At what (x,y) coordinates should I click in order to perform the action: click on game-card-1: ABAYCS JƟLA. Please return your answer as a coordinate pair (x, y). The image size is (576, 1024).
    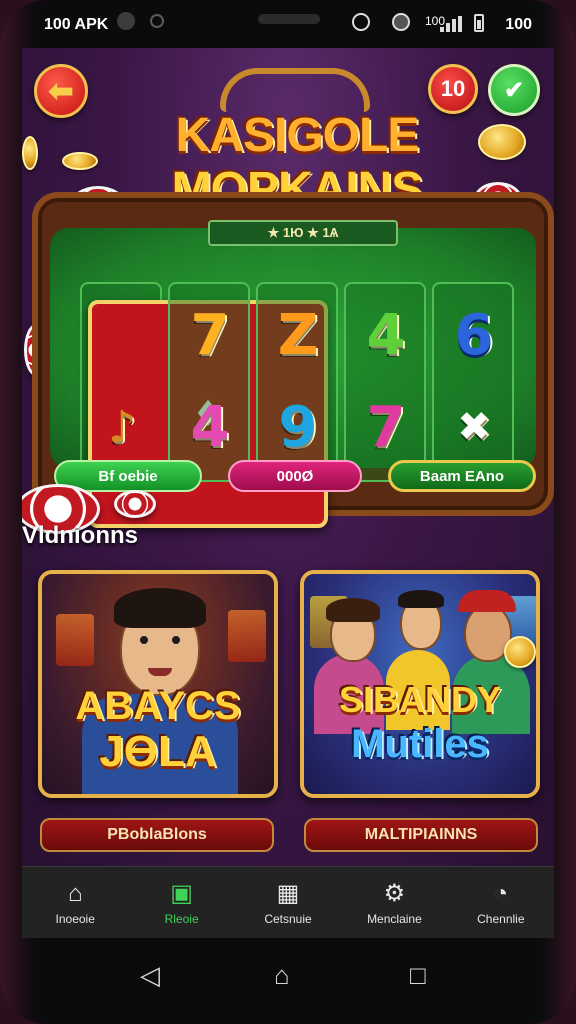
    Looking at the image, I should click on (158, 684).